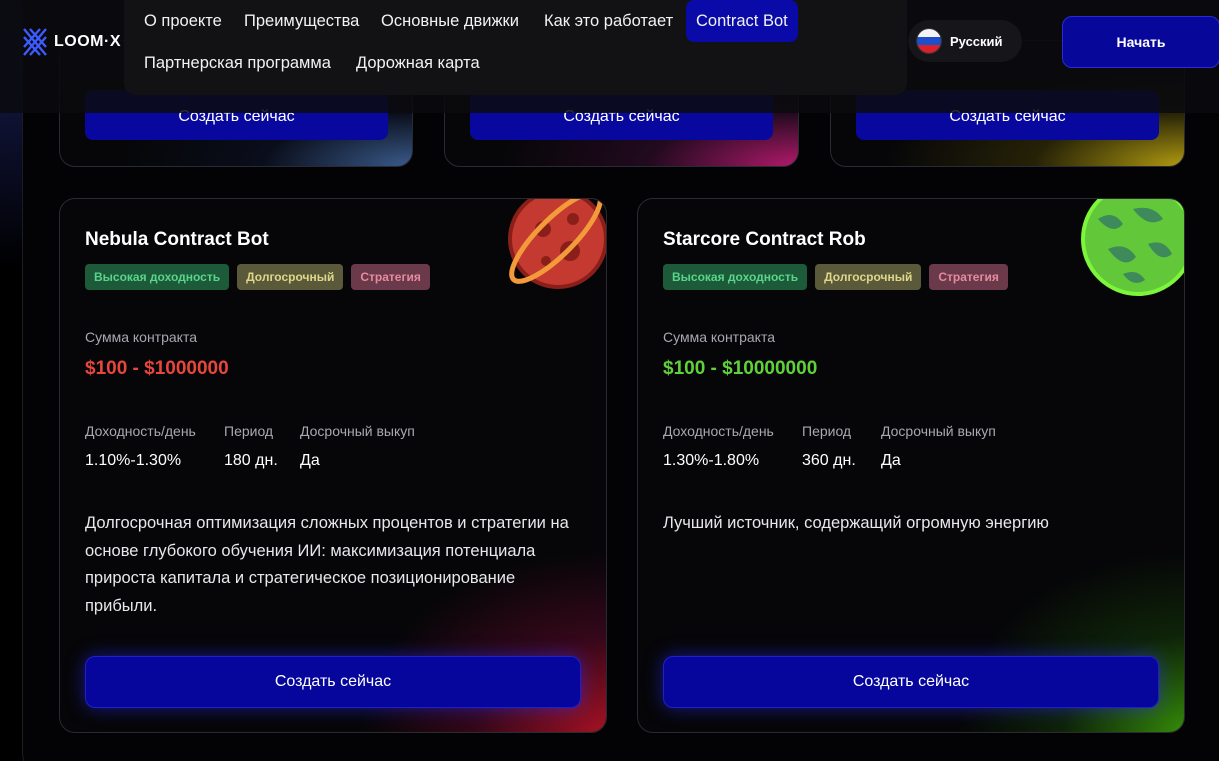 The width and height of the screenshot is (1219, 761). Describe the element at coordinates (35, 42) in the screenshot. I see `logo-x-icon` at that location.